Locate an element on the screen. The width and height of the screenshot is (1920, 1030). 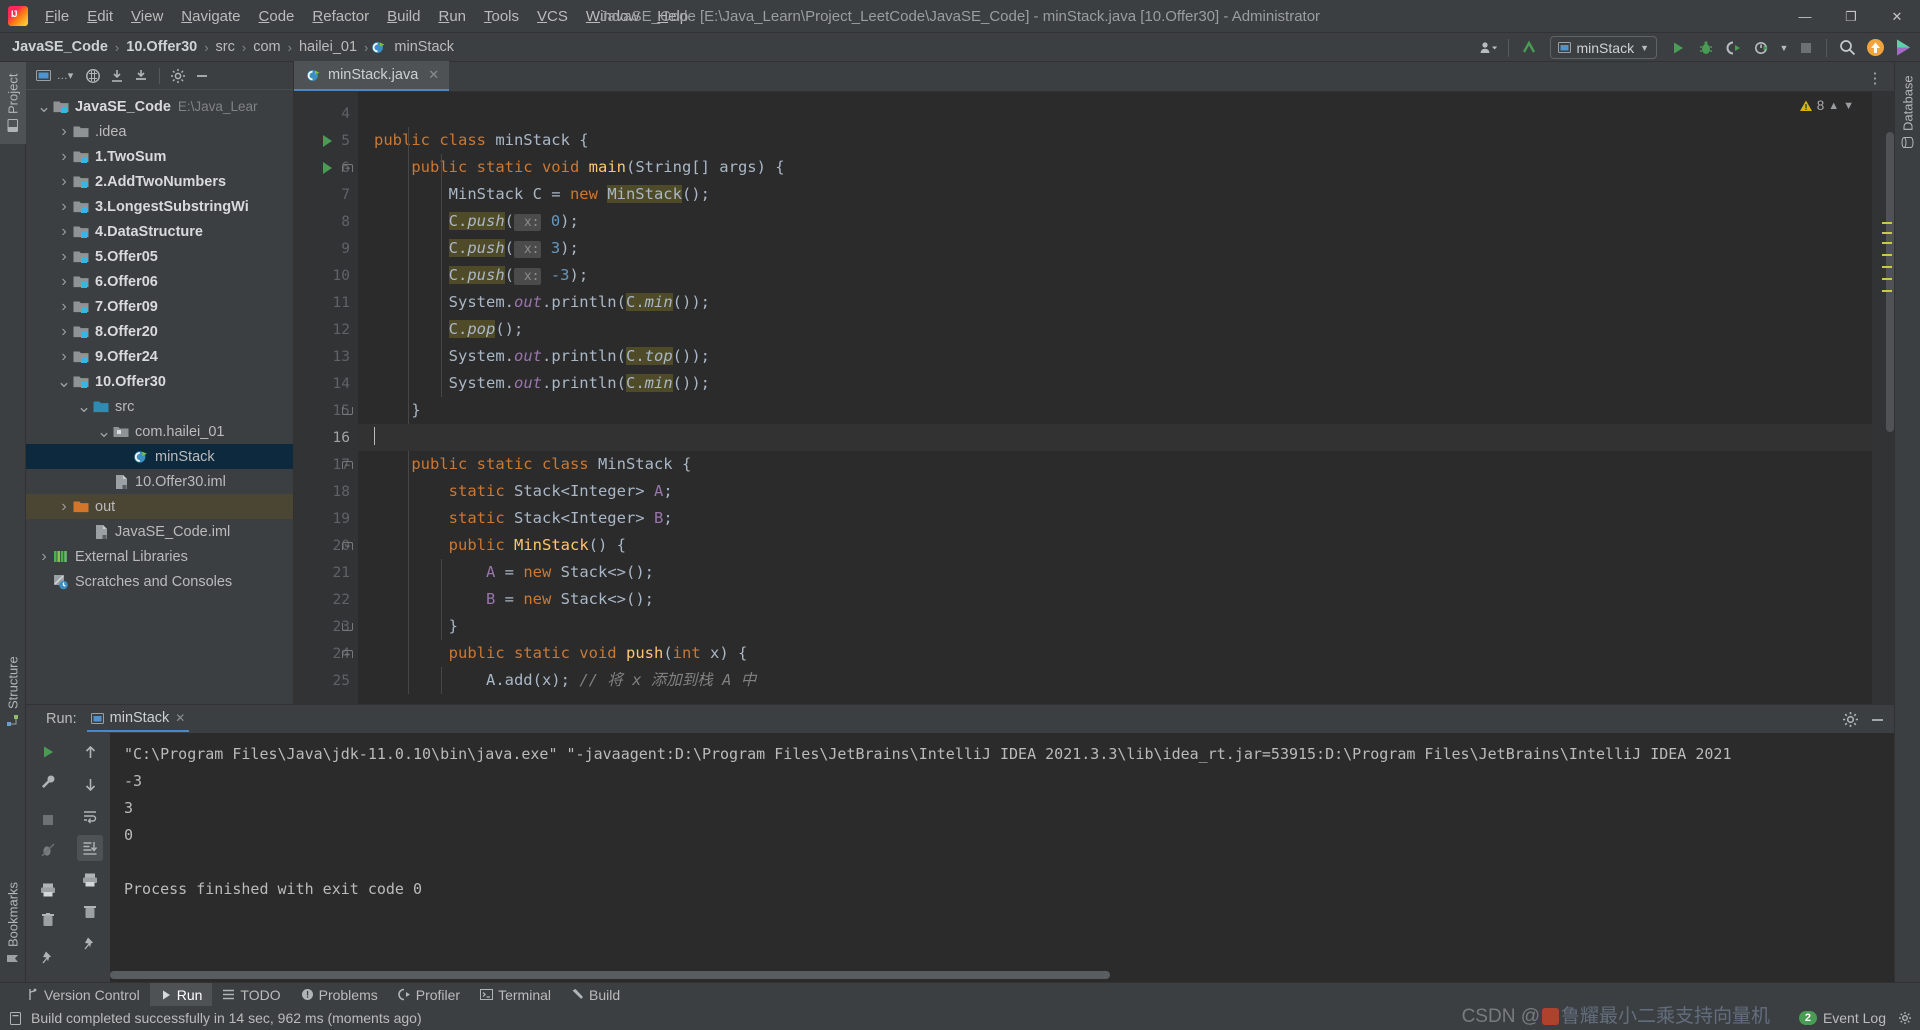
close-button: ✕ is located at coordinates (1897, 16).